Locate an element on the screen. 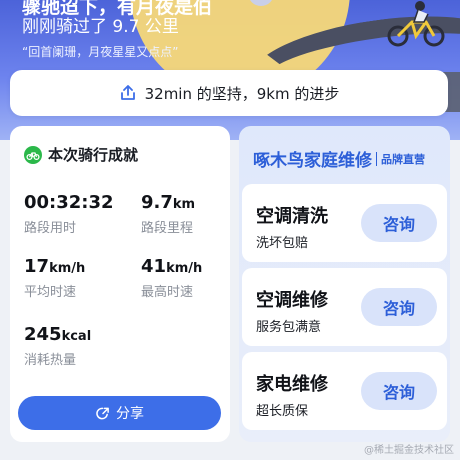 The height and width of the screenshot is (460, 460). achievement-header: 本次骑行成就 is located at coordinates (81, 154).